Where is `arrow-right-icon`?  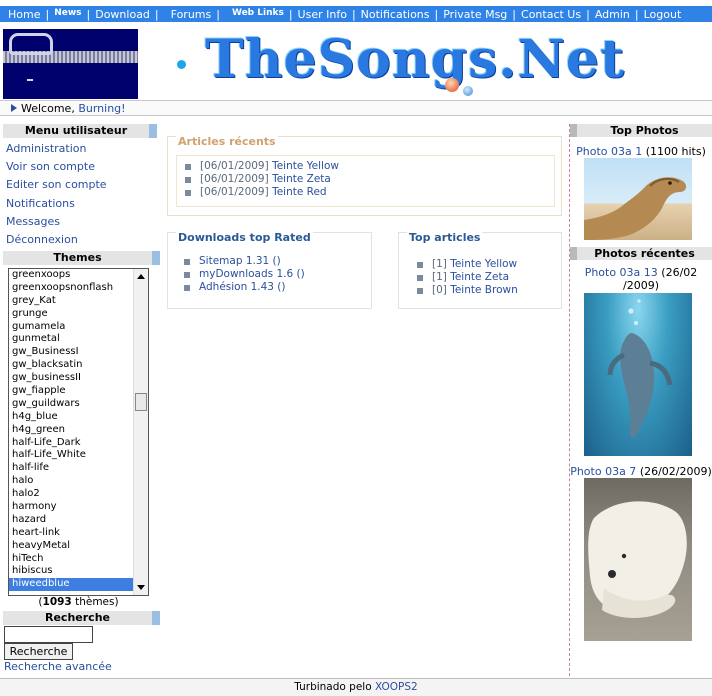 arrow-right-icon is located at coordinates (14, 108).